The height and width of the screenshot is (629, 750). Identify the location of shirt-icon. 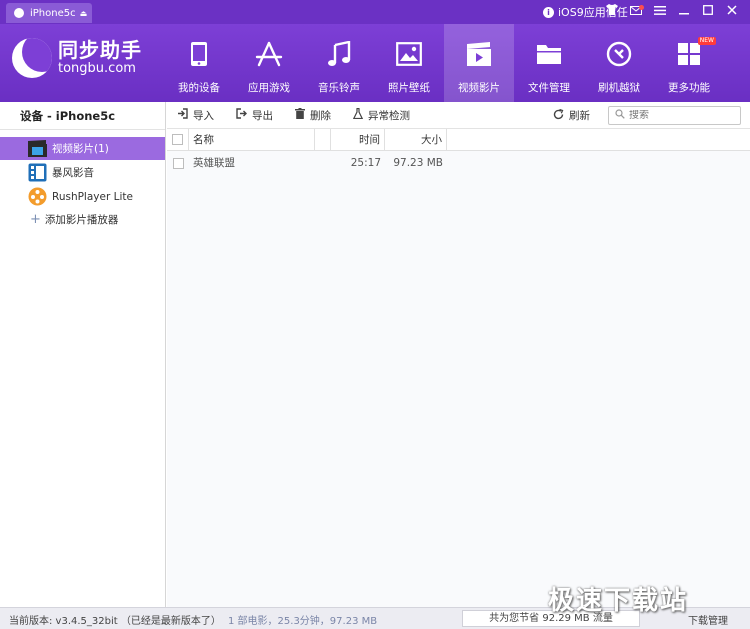
(612, 12).